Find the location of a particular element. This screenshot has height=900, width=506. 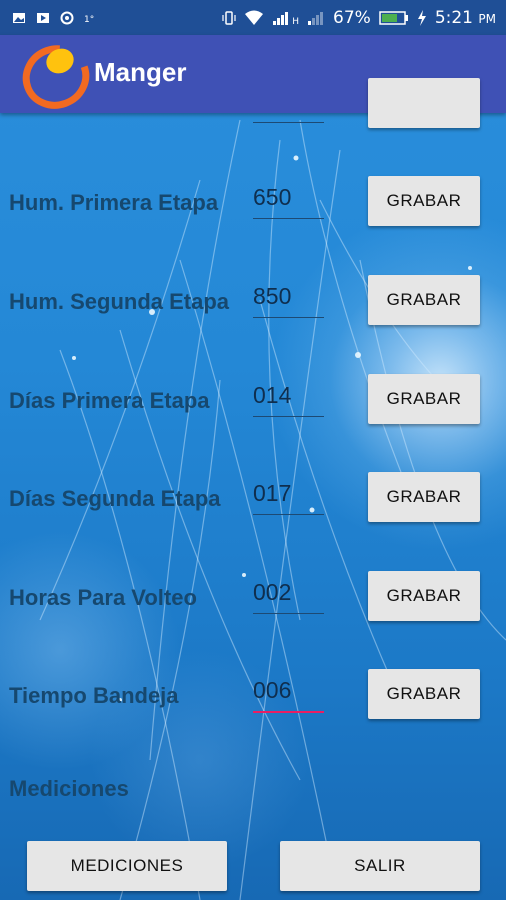

row-label: Días Segunda Etapa is located at coordinates (115, 498).